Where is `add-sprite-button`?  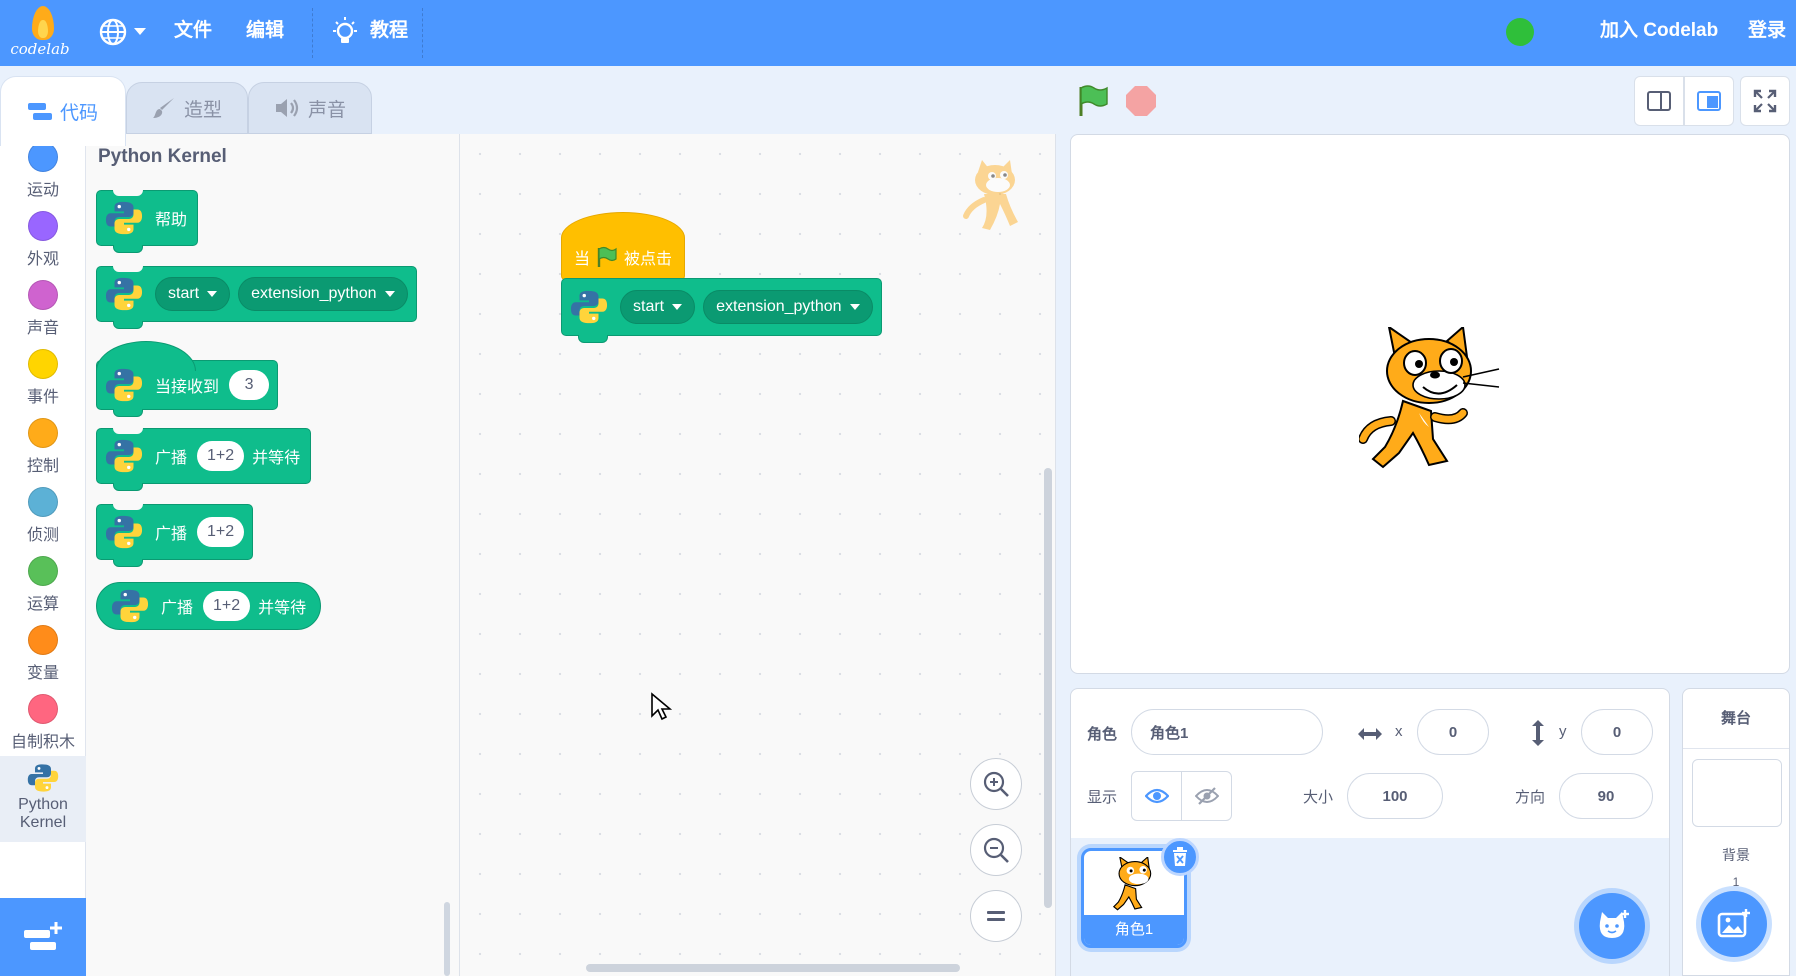 add-sprite-button is located at coordinates (1612, 926).